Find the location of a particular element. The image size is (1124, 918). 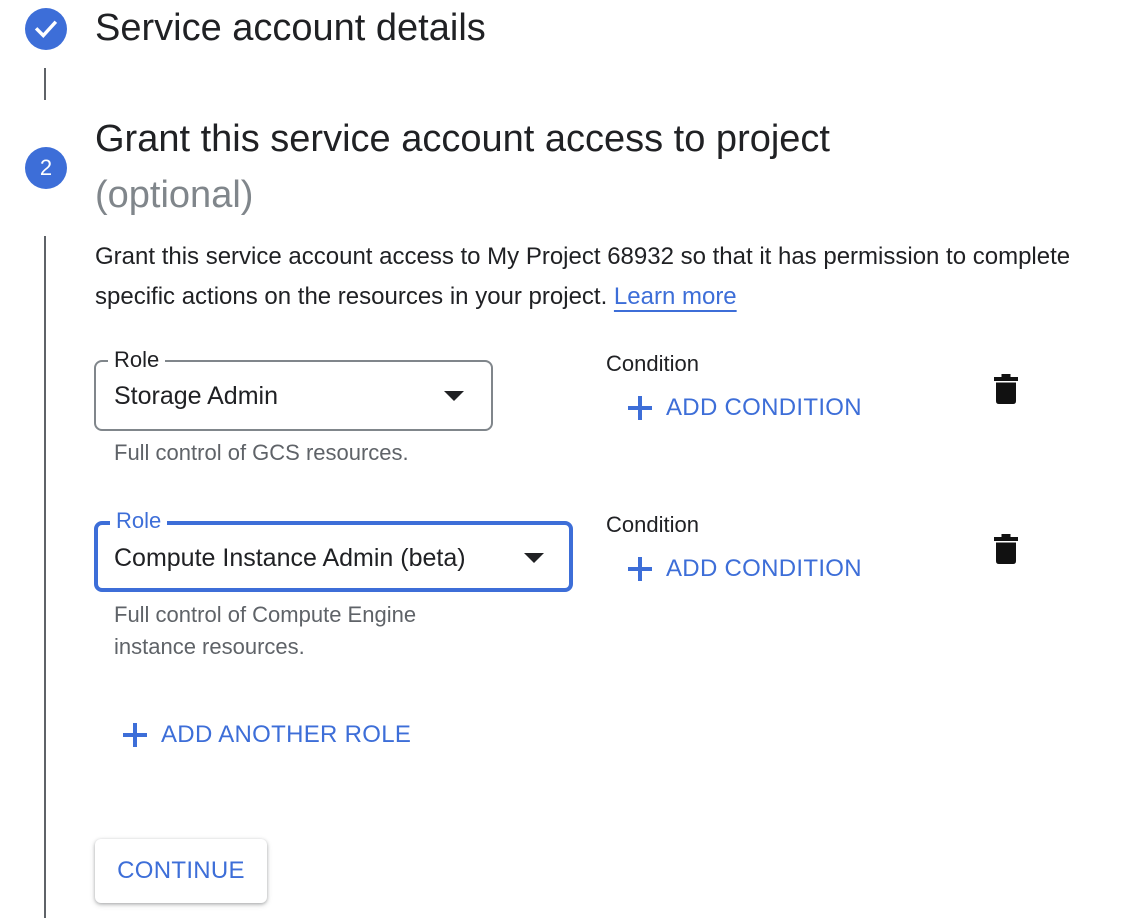

step1-title: Service account details is located at coordinates (290, 28).